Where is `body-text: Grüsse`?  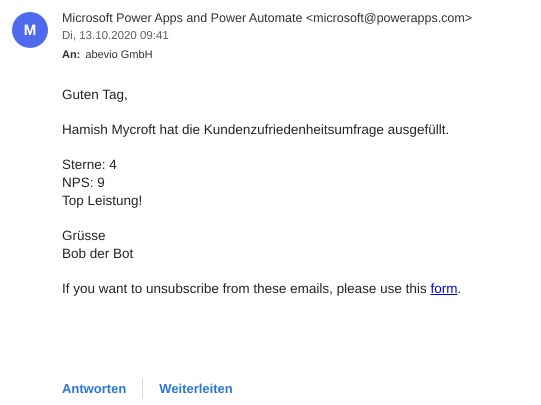 body-text: Grüsse is located at coordinates (84, 236).